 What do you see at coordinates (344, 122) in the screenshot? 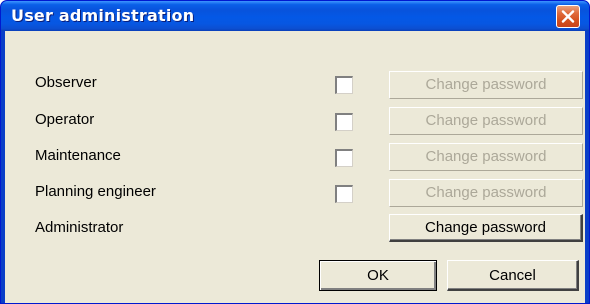
I see `checkbox-operator` at bounding box center [344, 122].